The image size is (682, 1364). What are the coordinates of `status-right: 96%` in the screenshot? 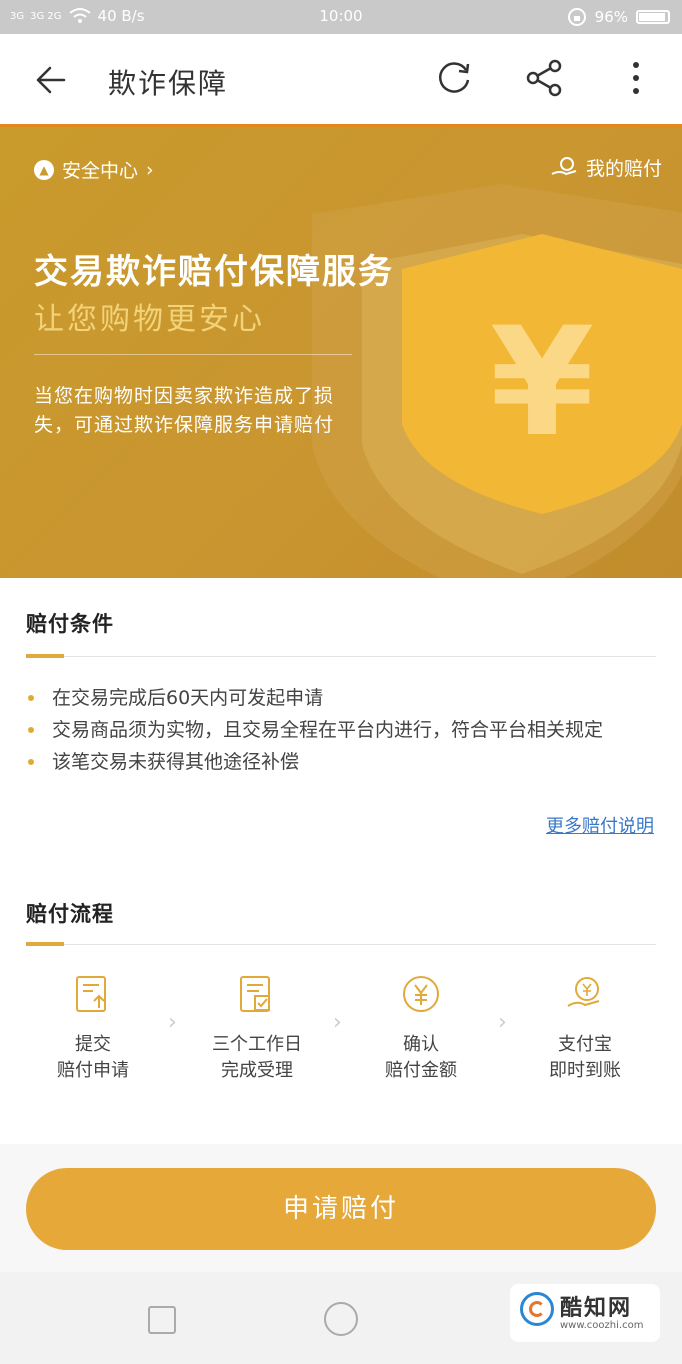 It's located at (618, 17).